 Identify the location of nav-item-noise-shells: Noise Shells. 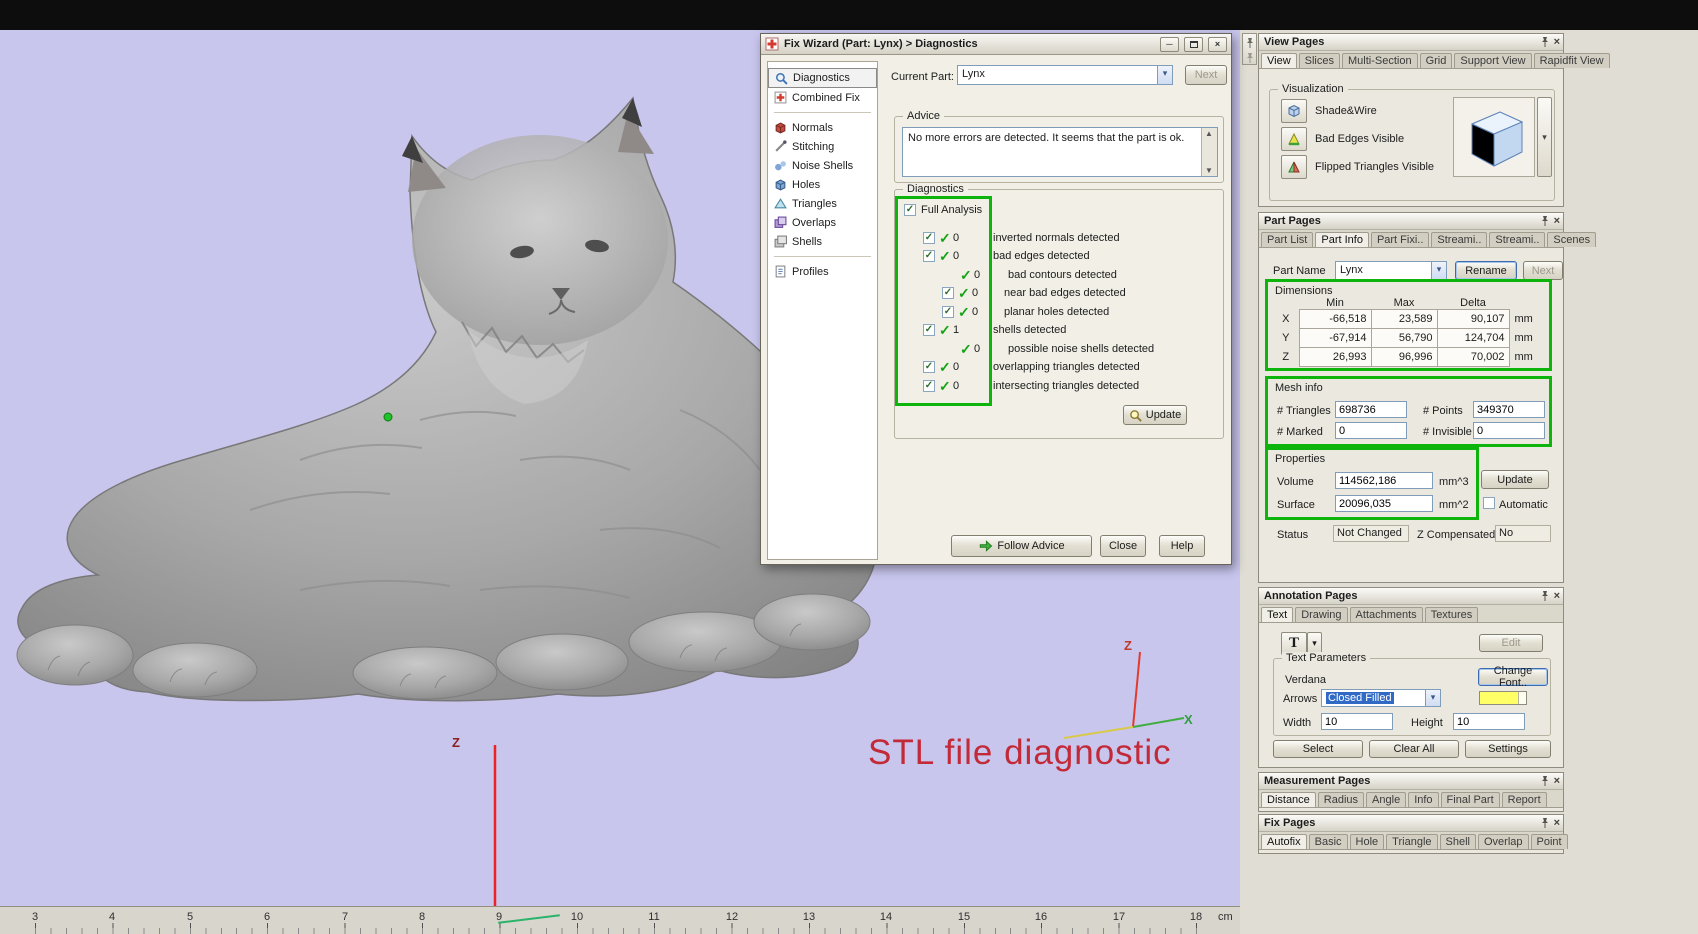
(822, 165).